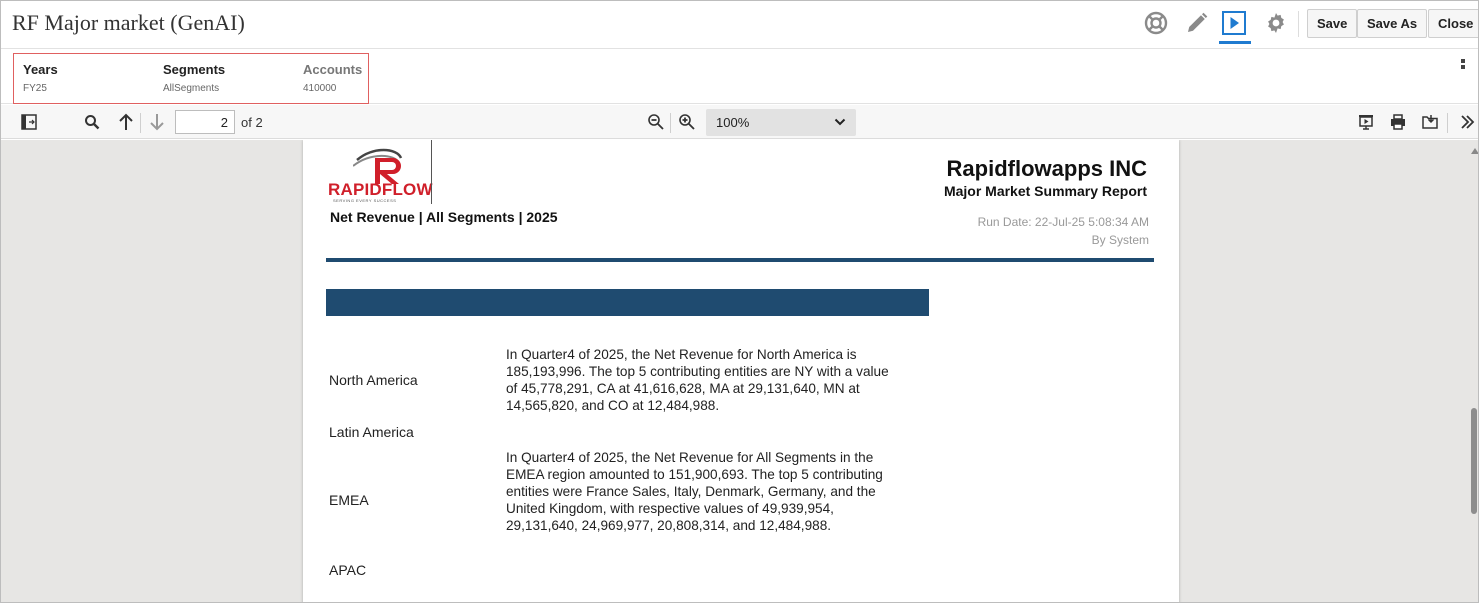 The height and width of the screenshot is (603, 1479). Describe the element at coordinates (1473, 371) in the screenshot. I see `vertical-scrollbar` at that location.